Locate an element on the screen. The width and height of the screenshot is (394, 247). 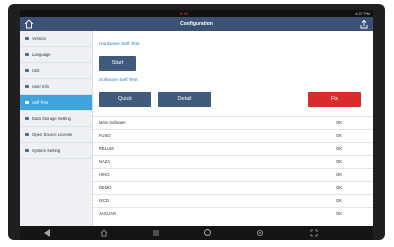
sidebar-item-version: Version is located at coordinates (56, 39).